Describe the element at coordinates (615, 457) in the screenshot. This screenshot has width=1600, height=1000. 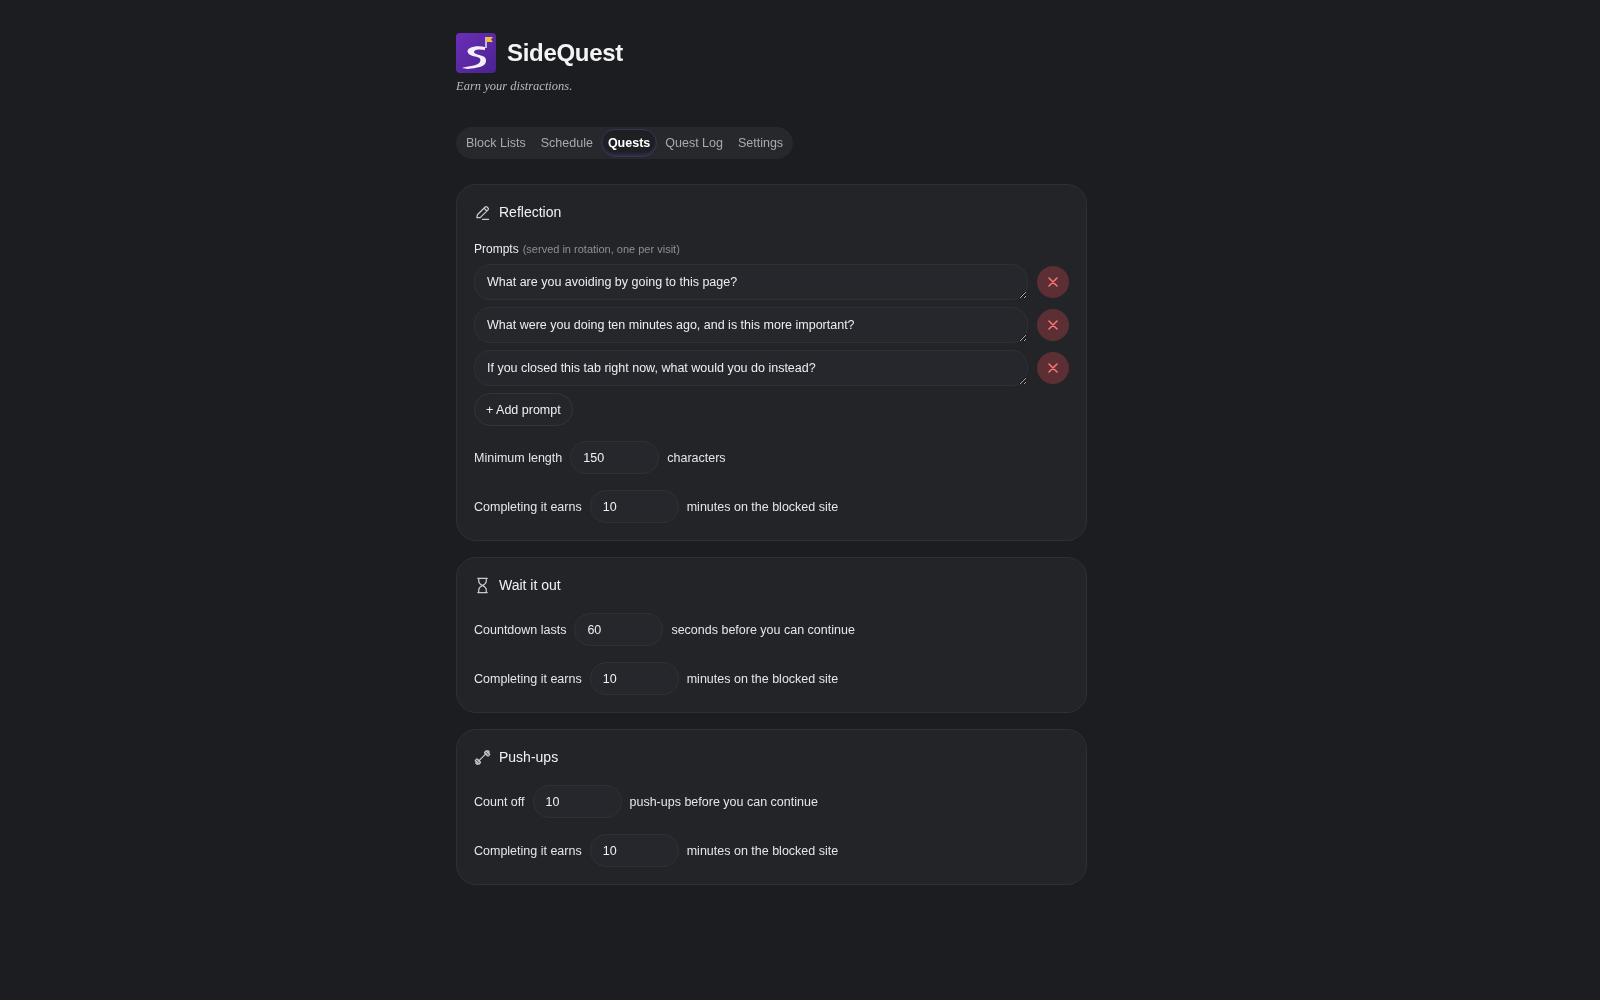
I see `number-field: 150` at that location.